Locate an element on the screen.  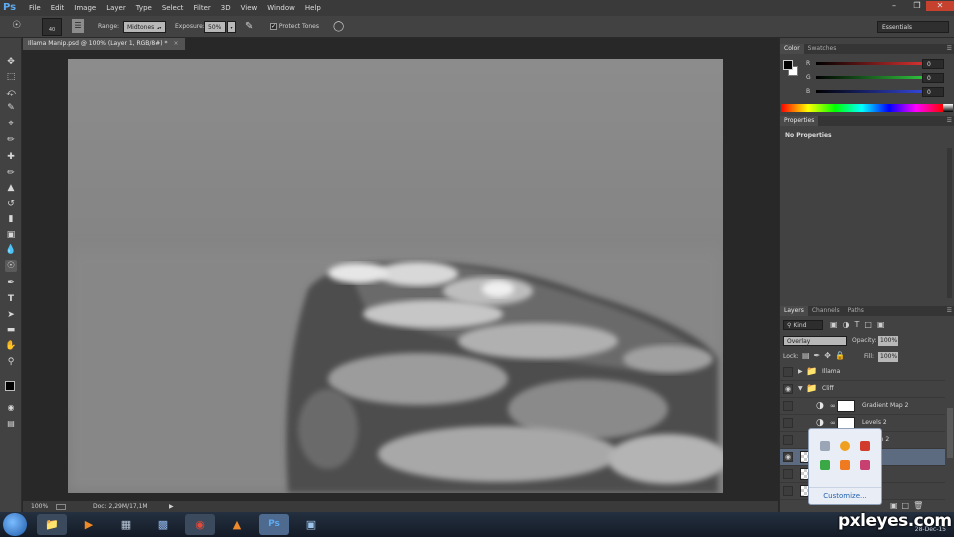
fill-input: 100% is located at coordinates (888, 357).